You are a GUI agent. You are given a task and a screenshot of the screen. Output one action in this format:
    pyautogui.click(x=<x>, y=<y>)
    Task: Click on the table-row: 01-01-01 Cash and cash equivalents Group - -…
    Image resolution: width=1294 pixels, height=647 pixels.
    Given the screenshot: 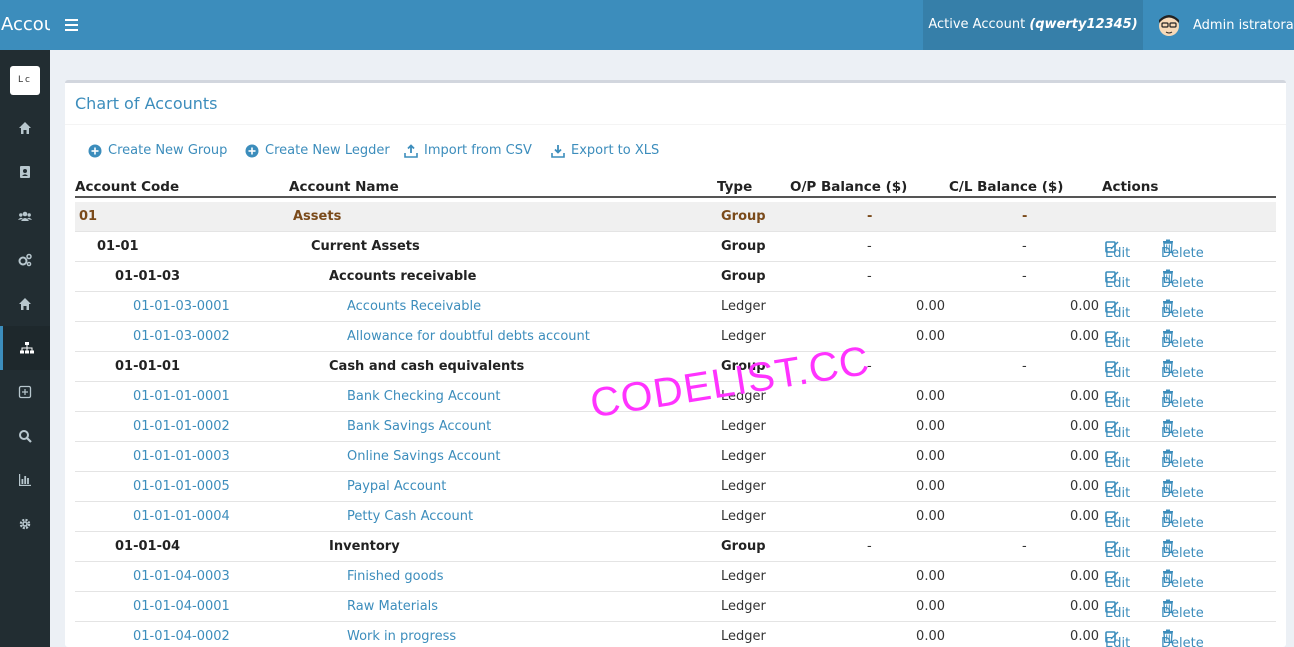 What is the action you would take?
    pyautogui.click(x=675, y=367)
    